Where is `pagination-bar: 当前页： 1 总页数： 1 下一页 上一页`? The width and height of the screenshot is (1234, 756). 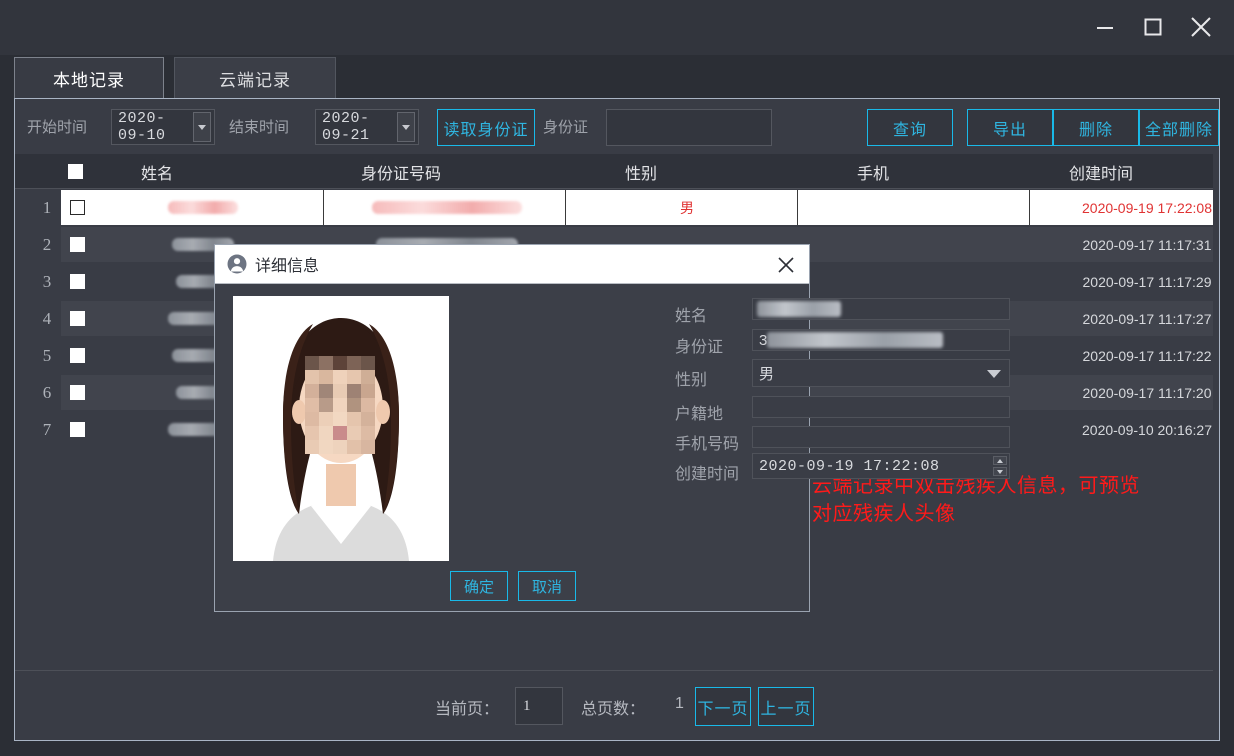 pagination-bar: 当前页： 1 总页数： 1 下一页 上一页 is located at coordinates (614, 705).